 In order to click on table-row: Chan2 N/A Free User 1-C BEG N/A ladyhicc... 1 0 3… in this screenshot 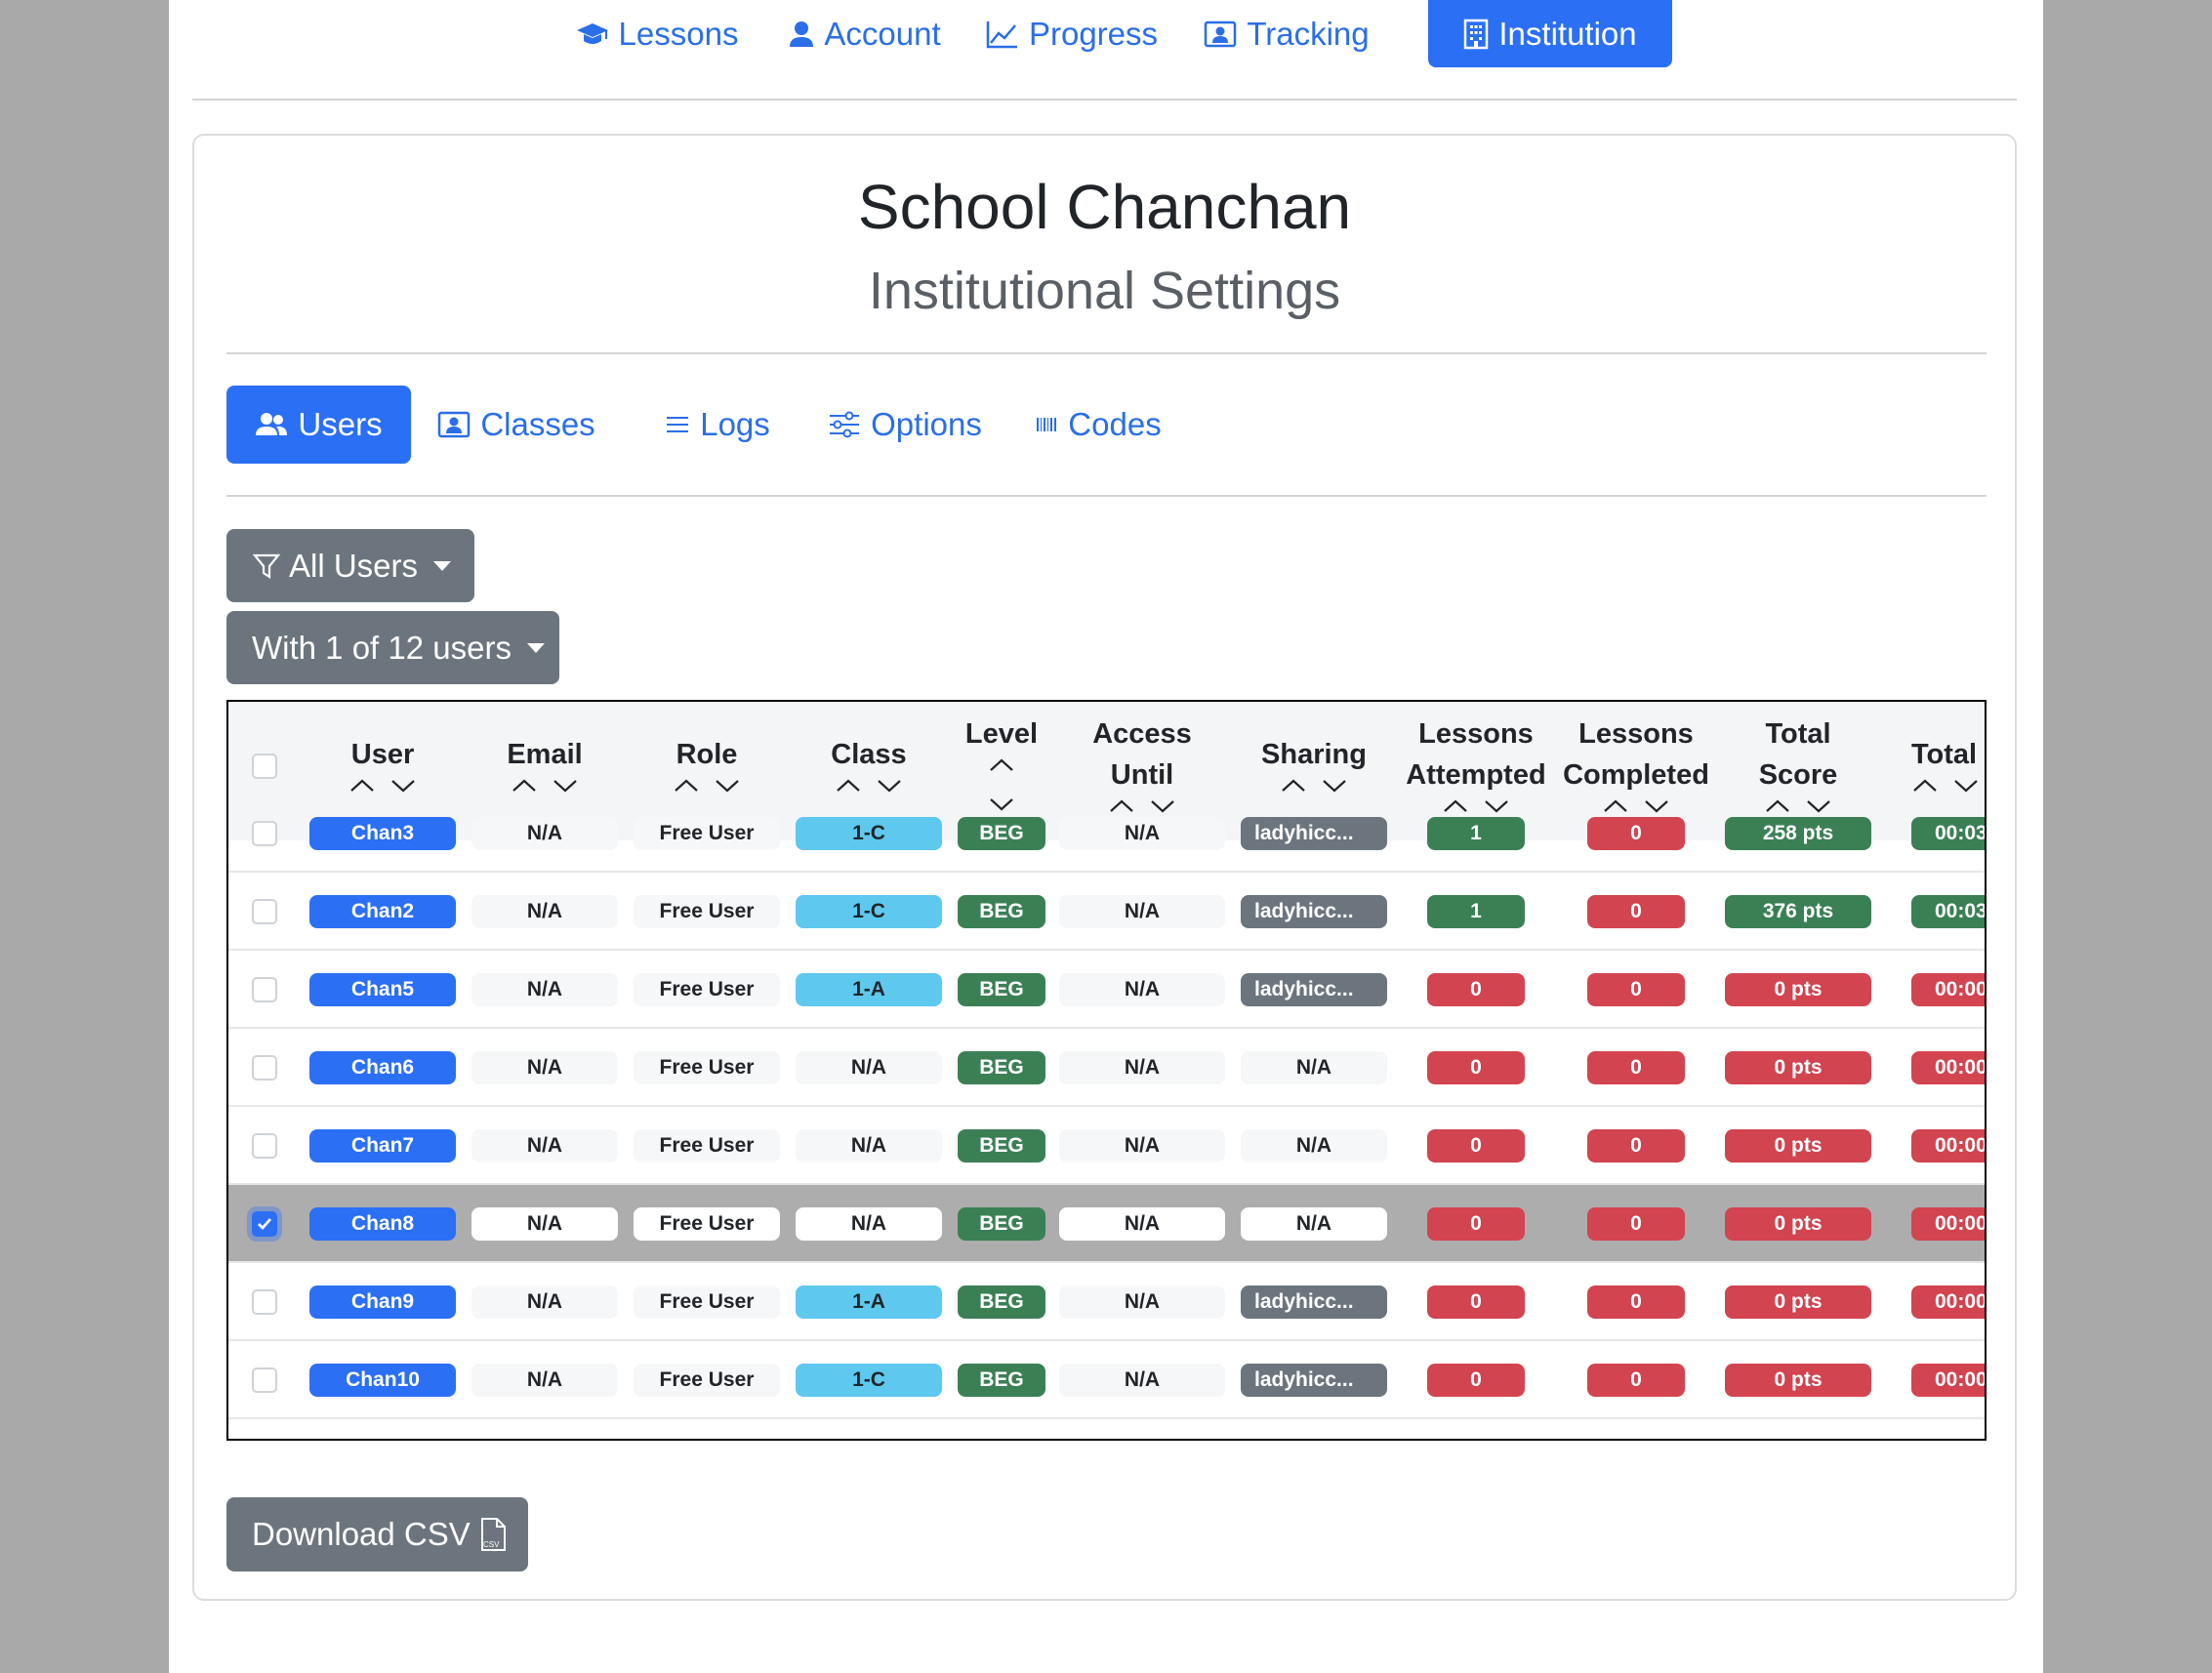, I will do `click(1106, 912)`.